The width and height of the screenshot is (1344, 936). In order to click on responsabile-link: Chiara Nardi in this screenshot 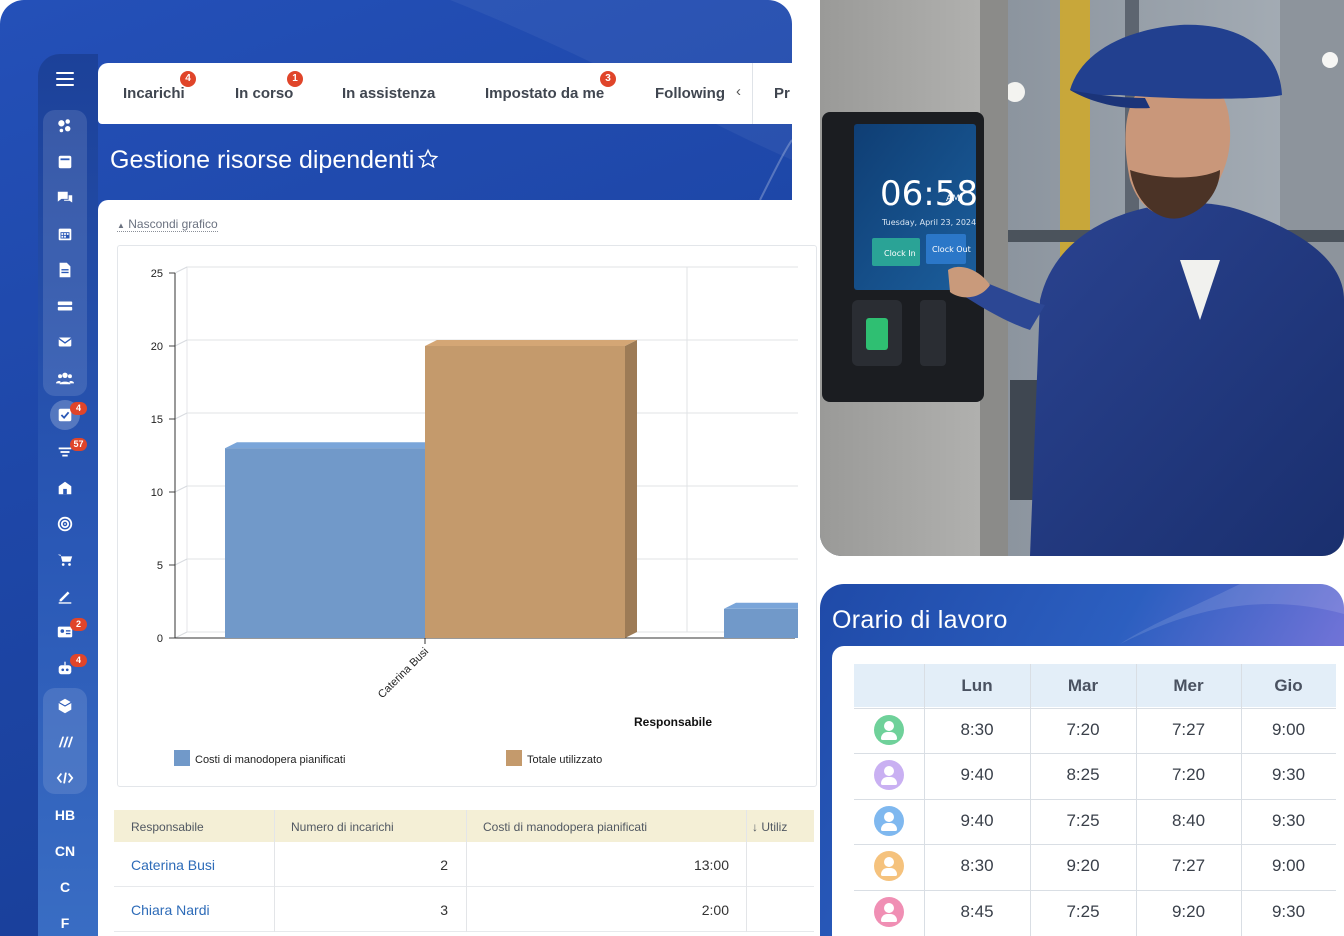, I will do `click(170, 910)`.